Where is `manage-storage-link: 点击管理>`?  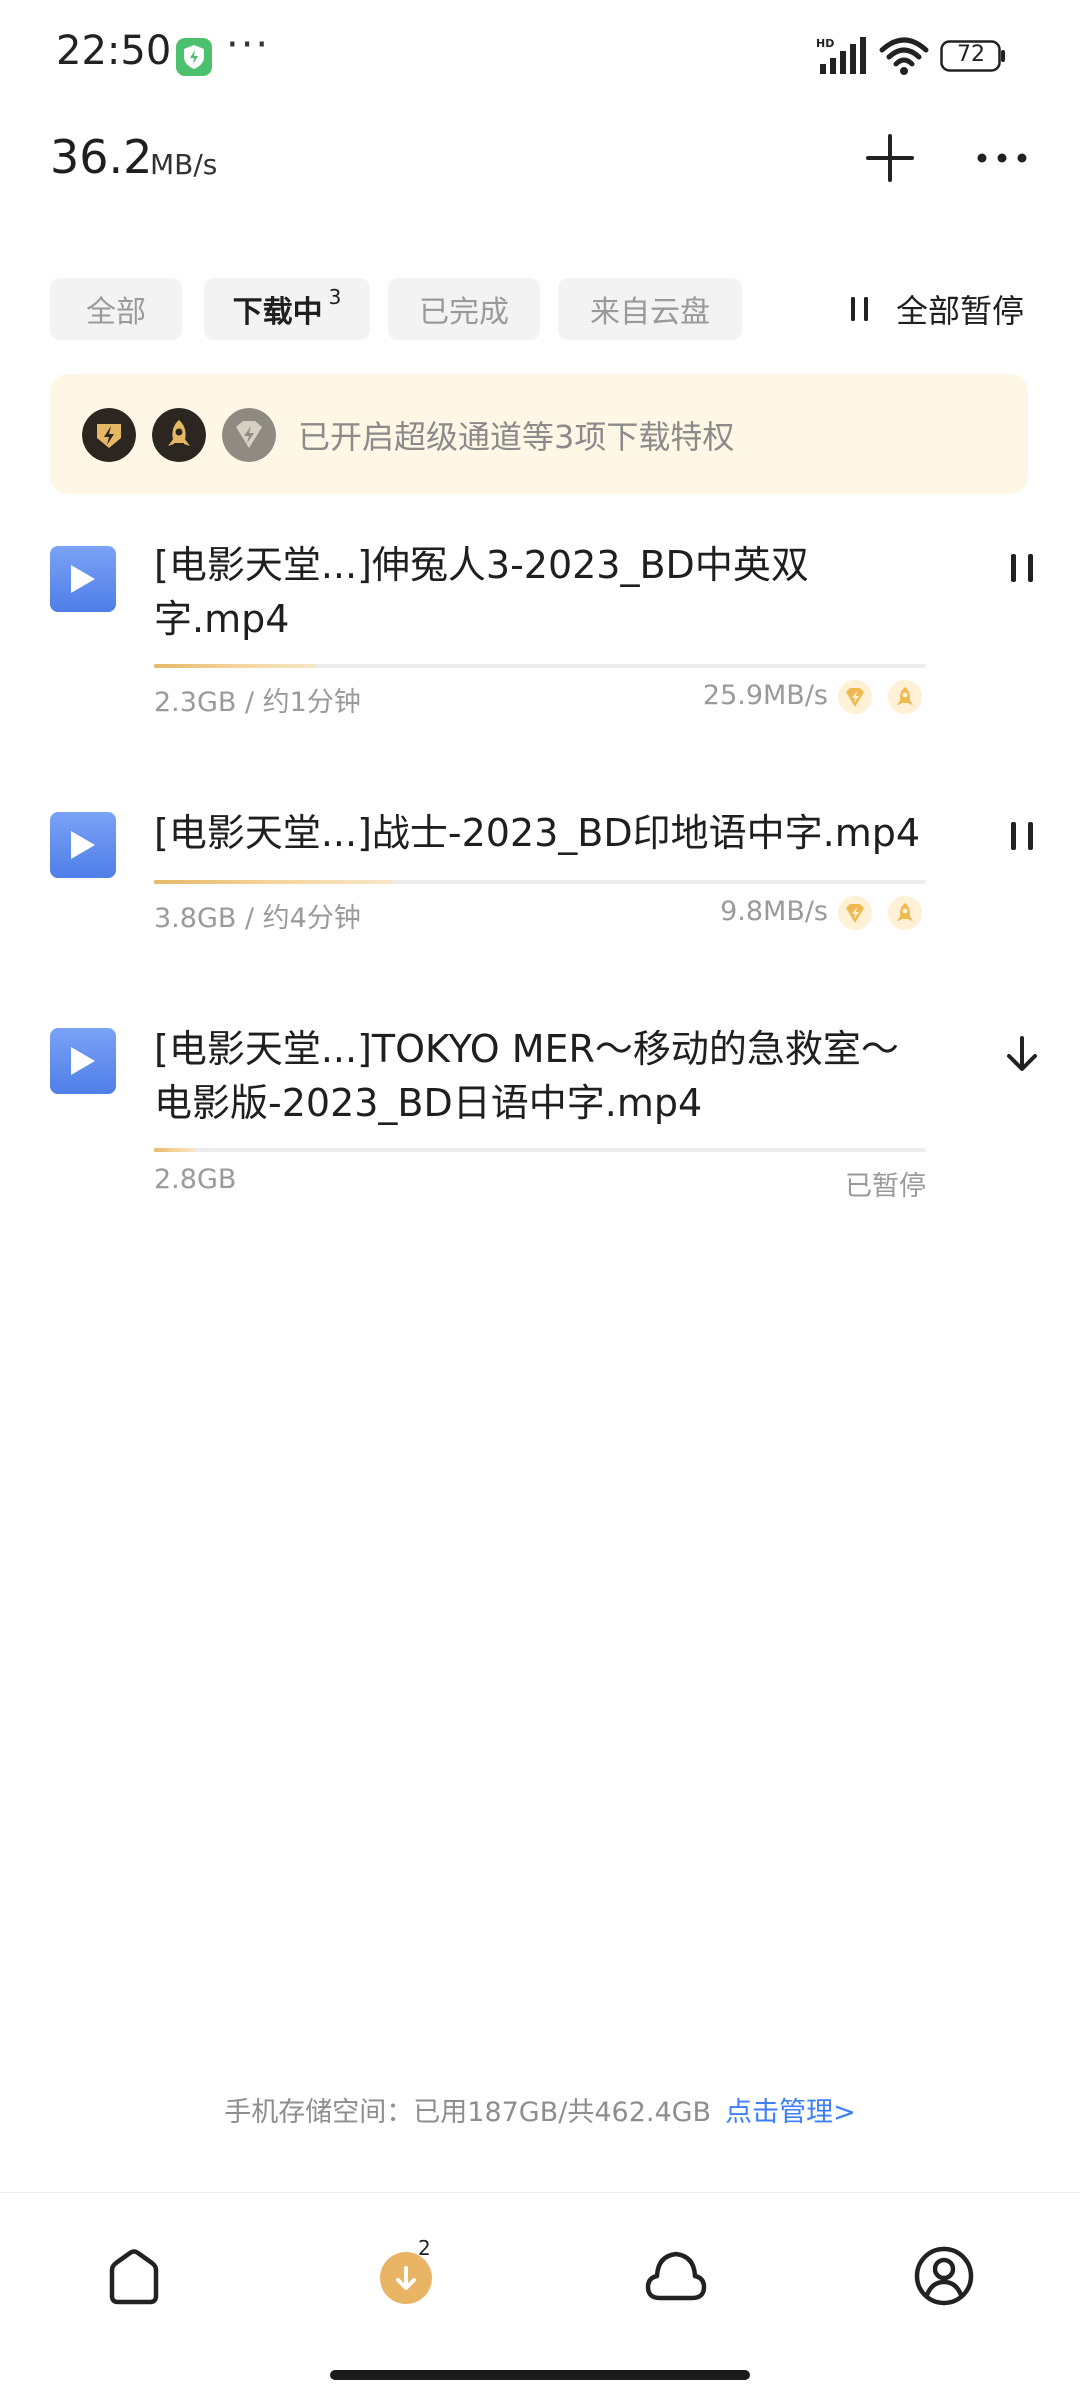
manage-storage-link: 点击管理> is located at coordinates (790, 2112).